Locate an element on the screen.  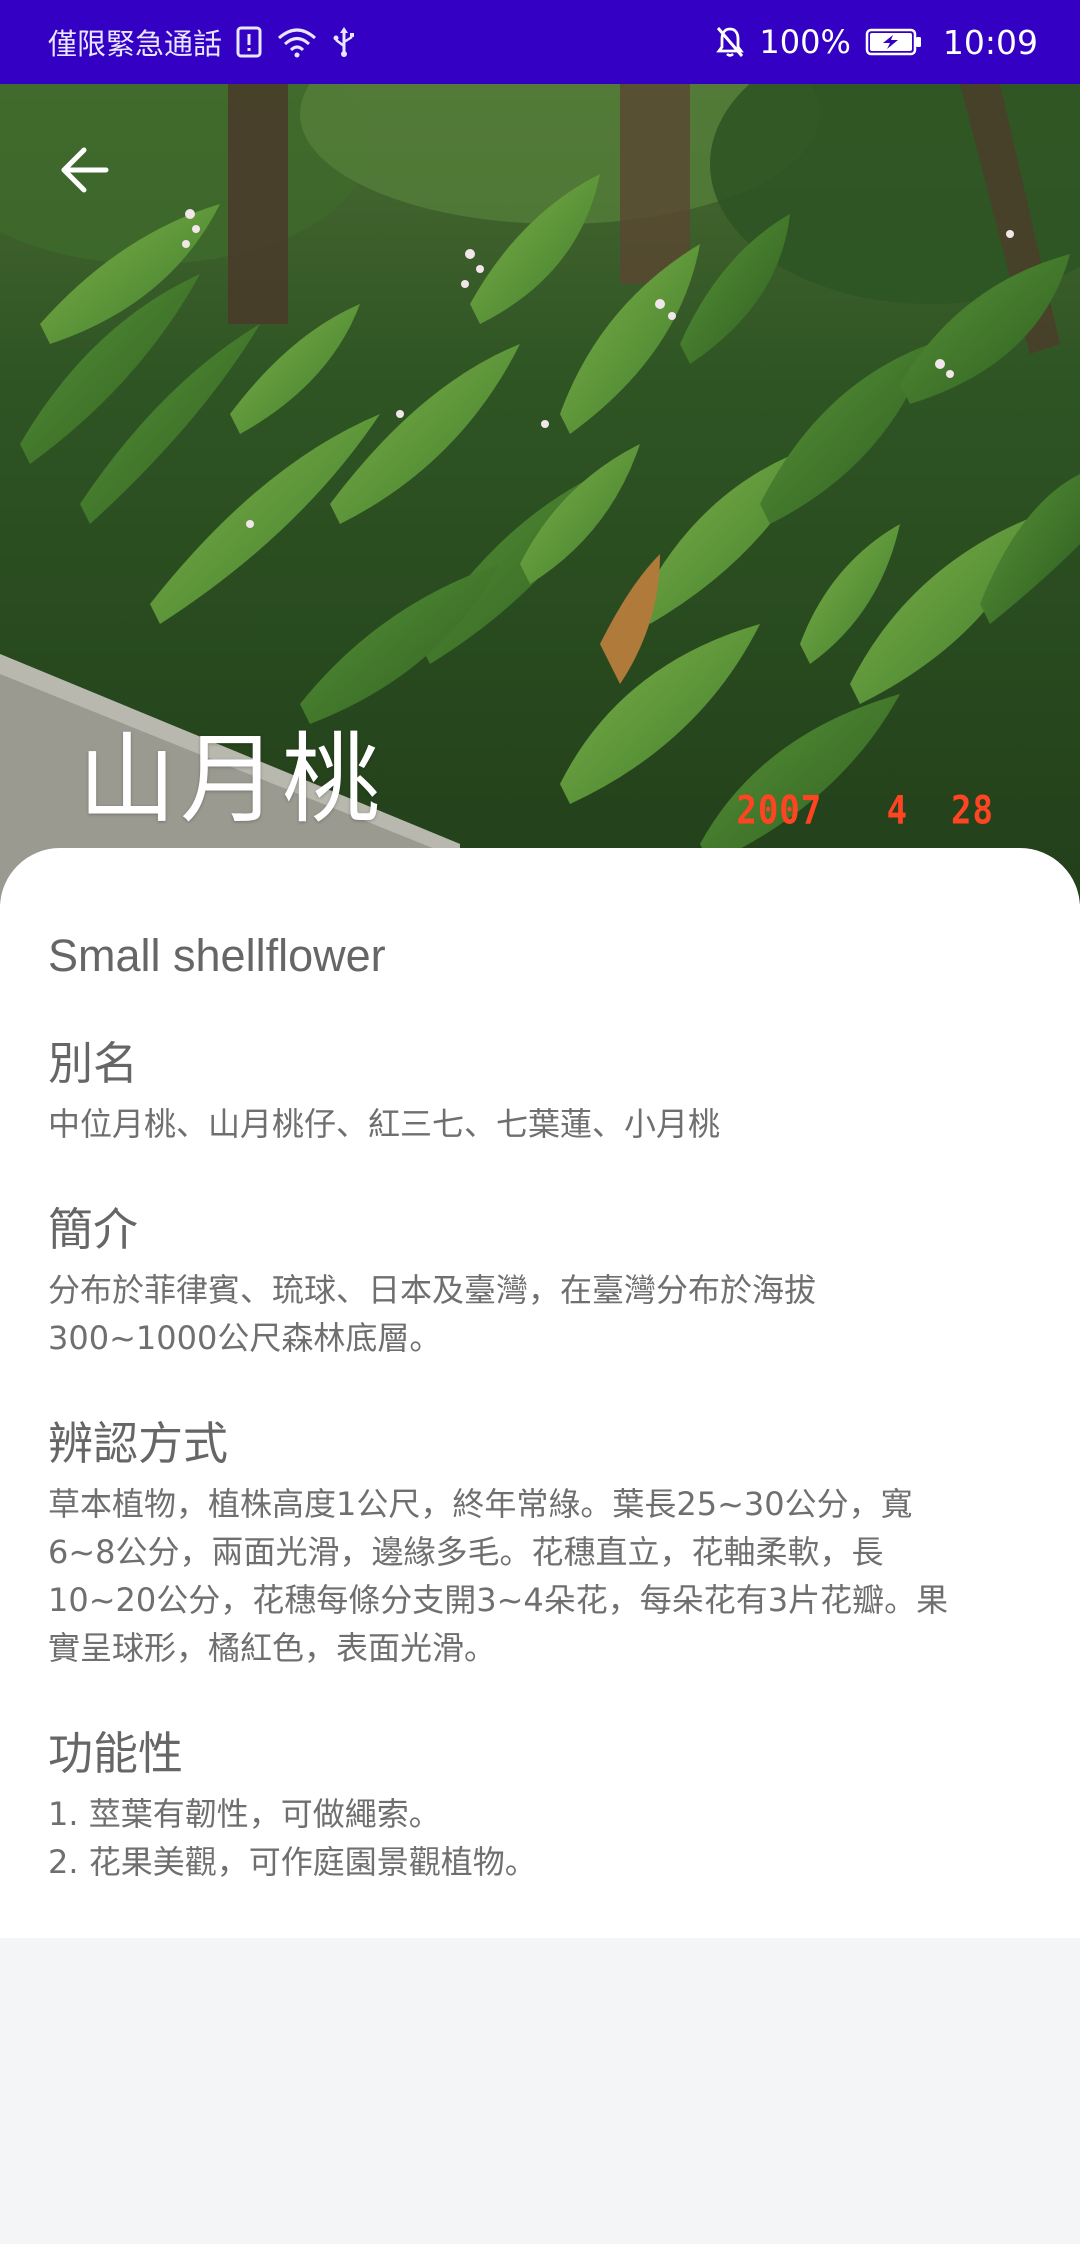
plant-title: 山月桃 is located at coordinates (231, 780).